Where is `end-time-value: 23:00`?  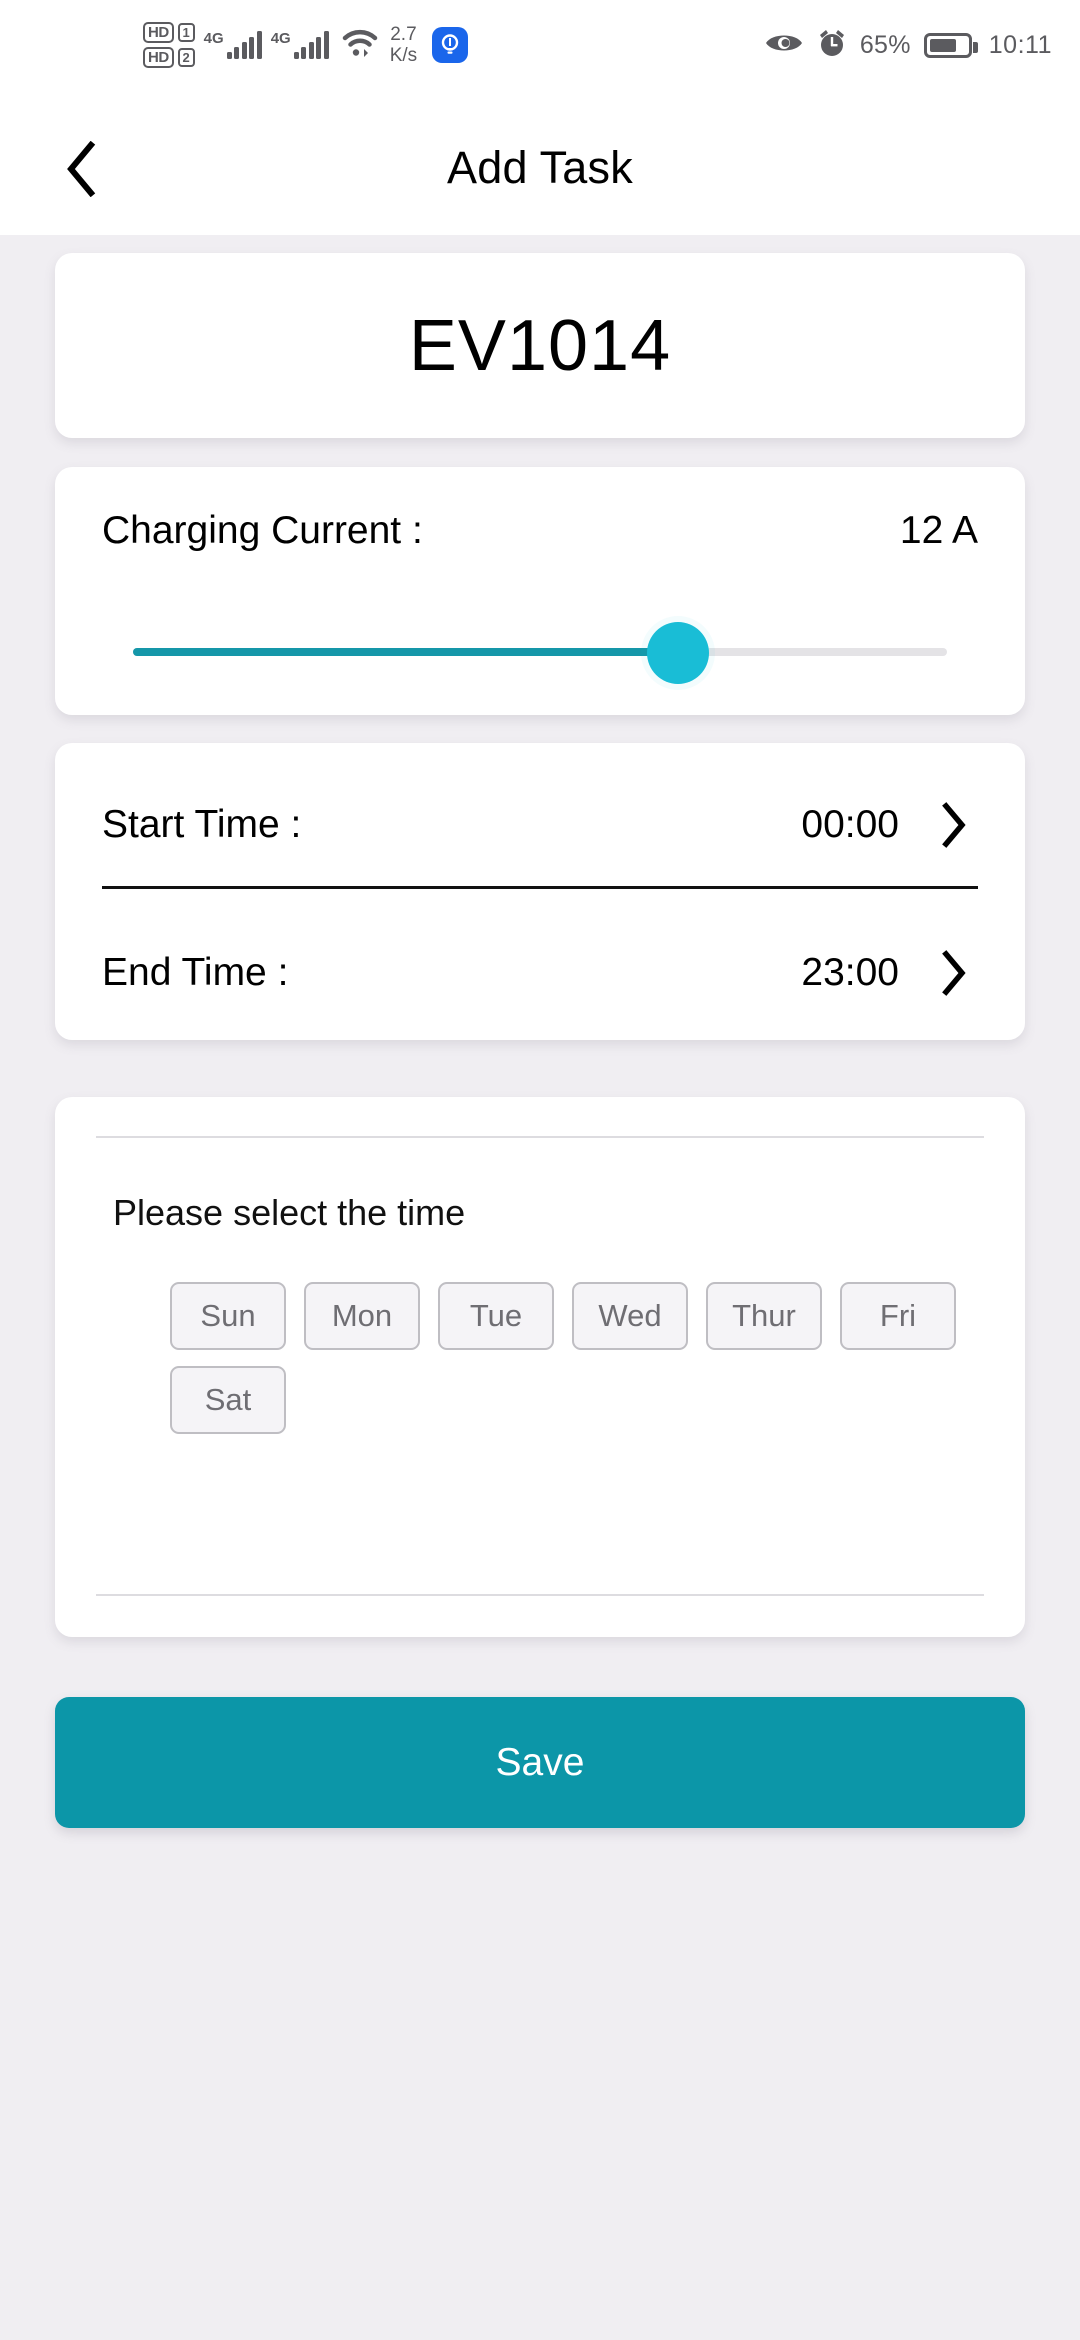
end-time-value: 23:00 is located at coordinates (850, 972).